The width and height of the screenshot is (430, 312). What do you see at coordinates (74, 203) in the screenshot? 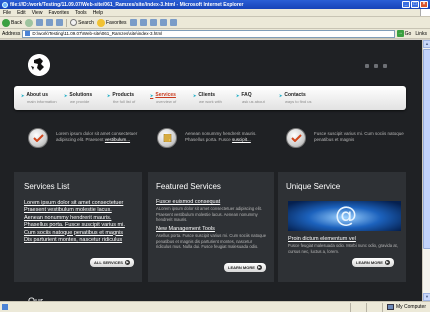
I see `list-item: Lorem ipsum dolor sit amet consectetuer` at bounding box center [74, 203].